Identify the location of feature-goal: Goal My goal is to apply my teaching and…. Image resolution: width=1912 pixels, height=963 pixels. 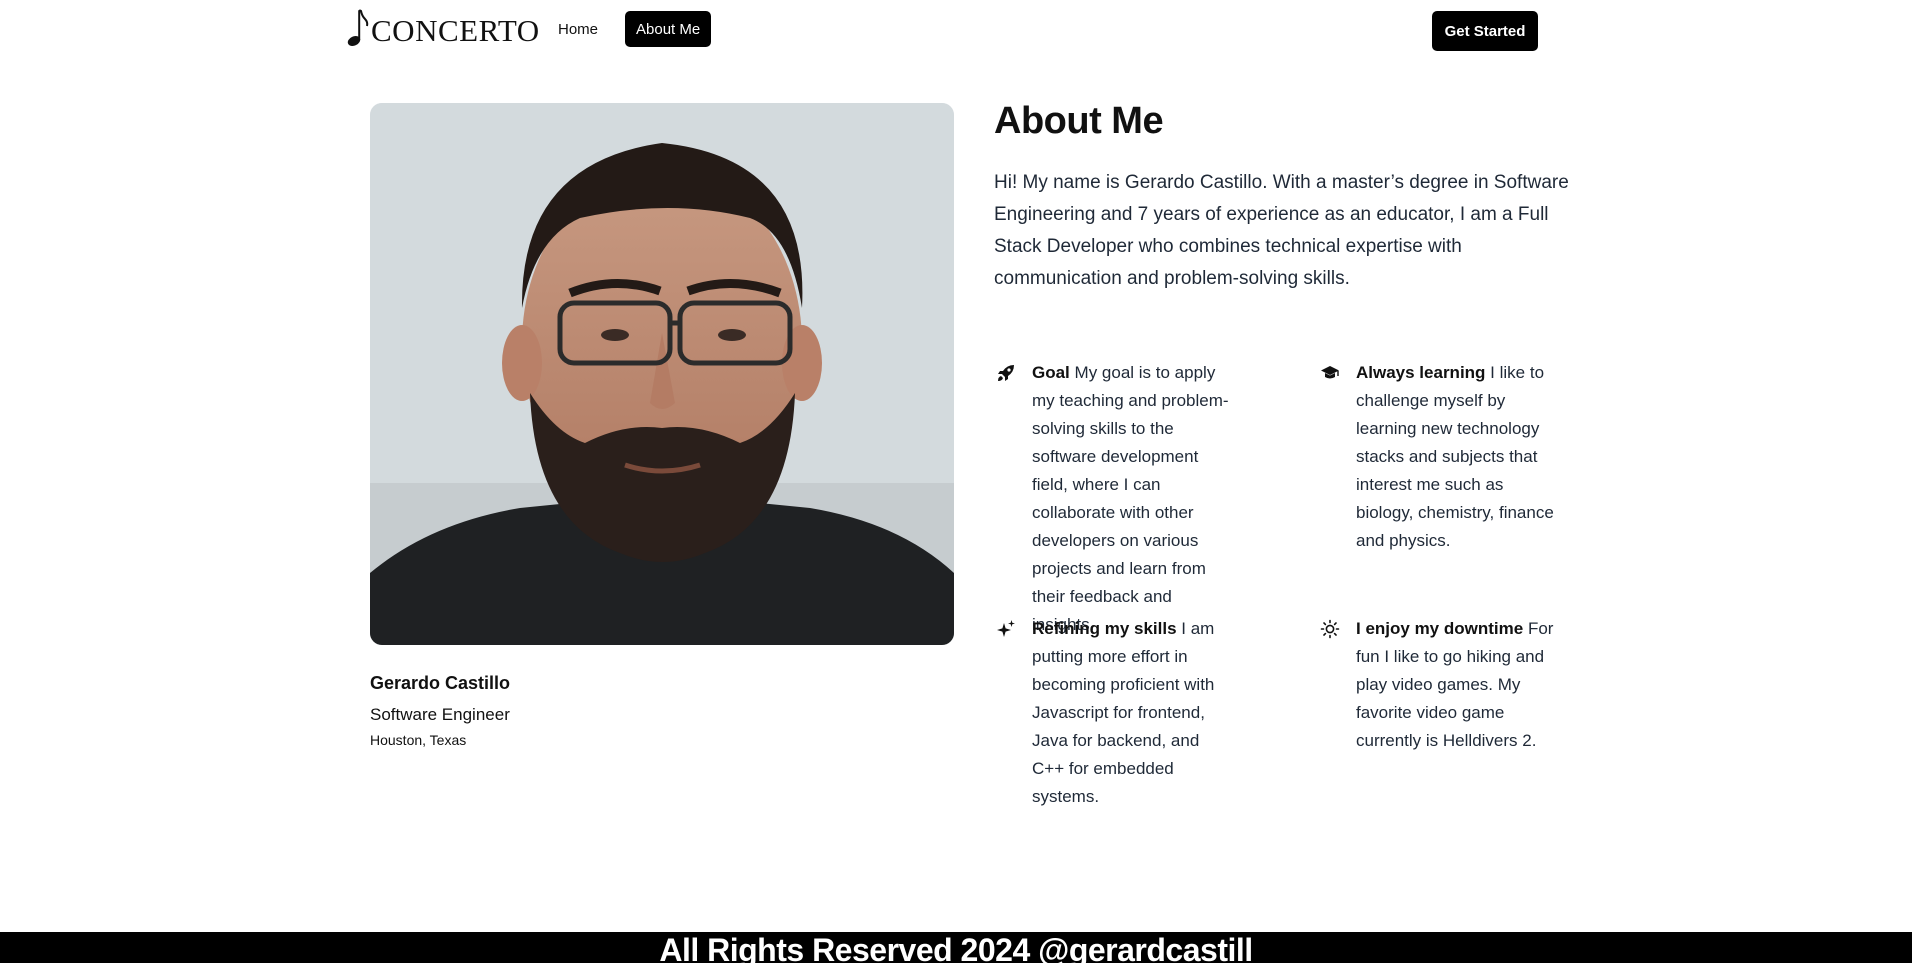
(1116, 499).